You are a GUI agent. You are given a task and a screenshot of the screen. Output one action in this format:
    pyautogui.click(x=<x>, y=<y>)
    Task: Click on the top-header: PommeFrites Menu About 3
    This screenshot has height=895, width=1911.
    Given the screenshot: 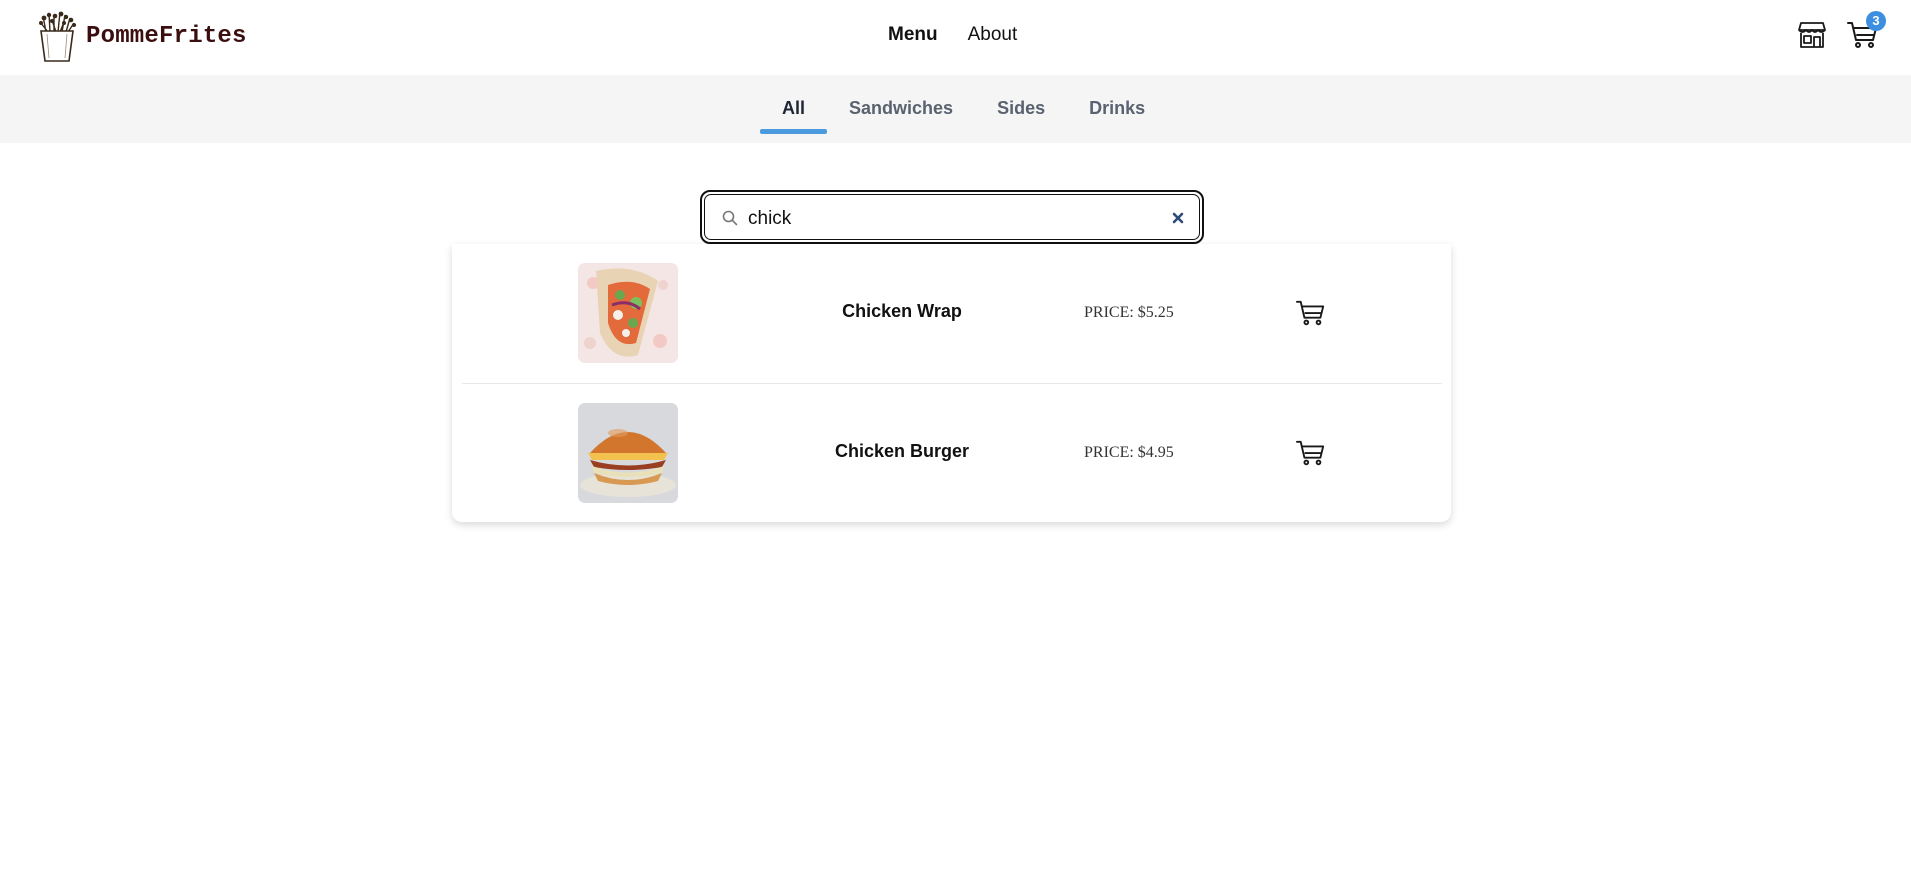 What is the action you would take?
    pyautogui.click(x=955, y=37)
    